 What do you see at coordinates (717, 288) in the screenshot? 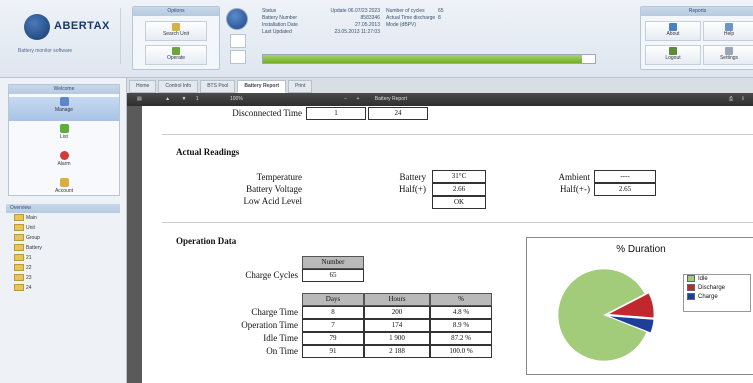
I see `legend-item: Discharge` at bounding box center [717, 288].